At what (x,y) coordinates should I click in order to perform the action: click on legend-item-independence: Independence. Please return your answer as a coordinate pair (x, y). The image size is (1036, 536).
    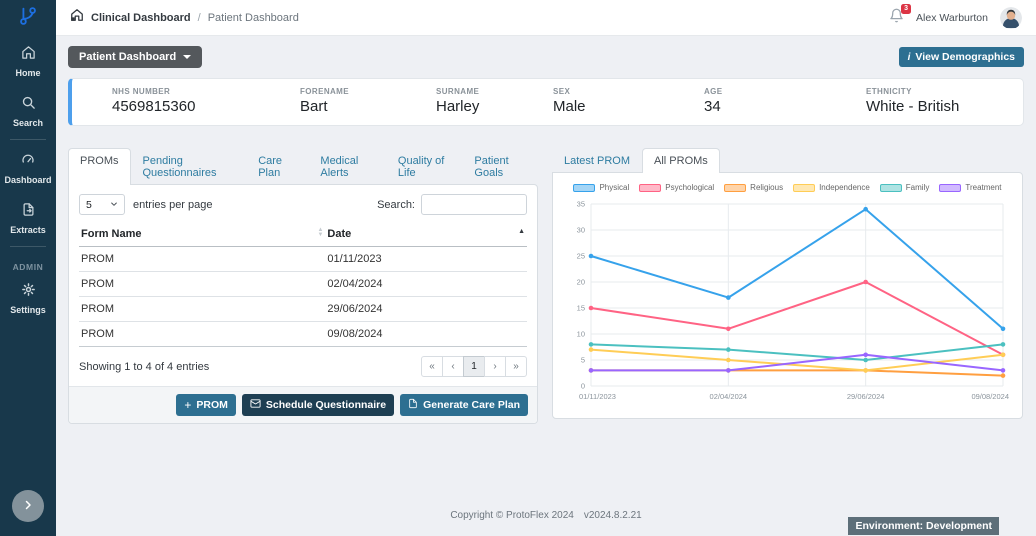
    Looking at the image, I should click on (831, 187).